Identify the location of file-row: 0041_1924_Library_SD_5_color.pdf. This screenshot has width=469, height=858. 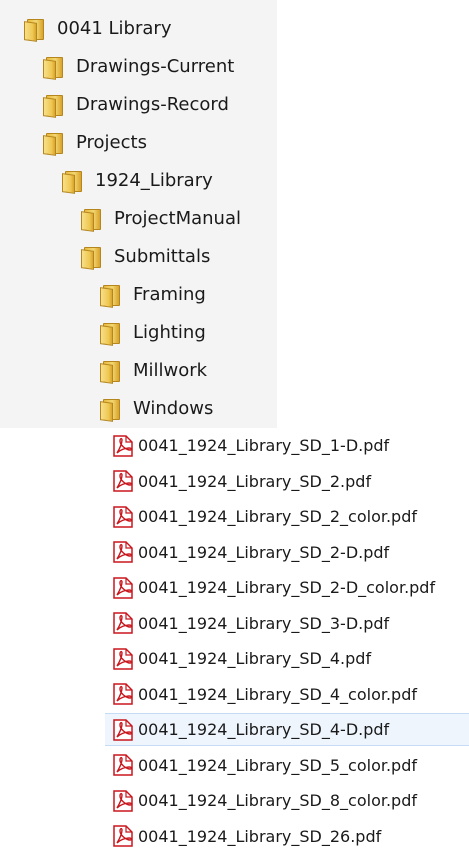
(287, 765).